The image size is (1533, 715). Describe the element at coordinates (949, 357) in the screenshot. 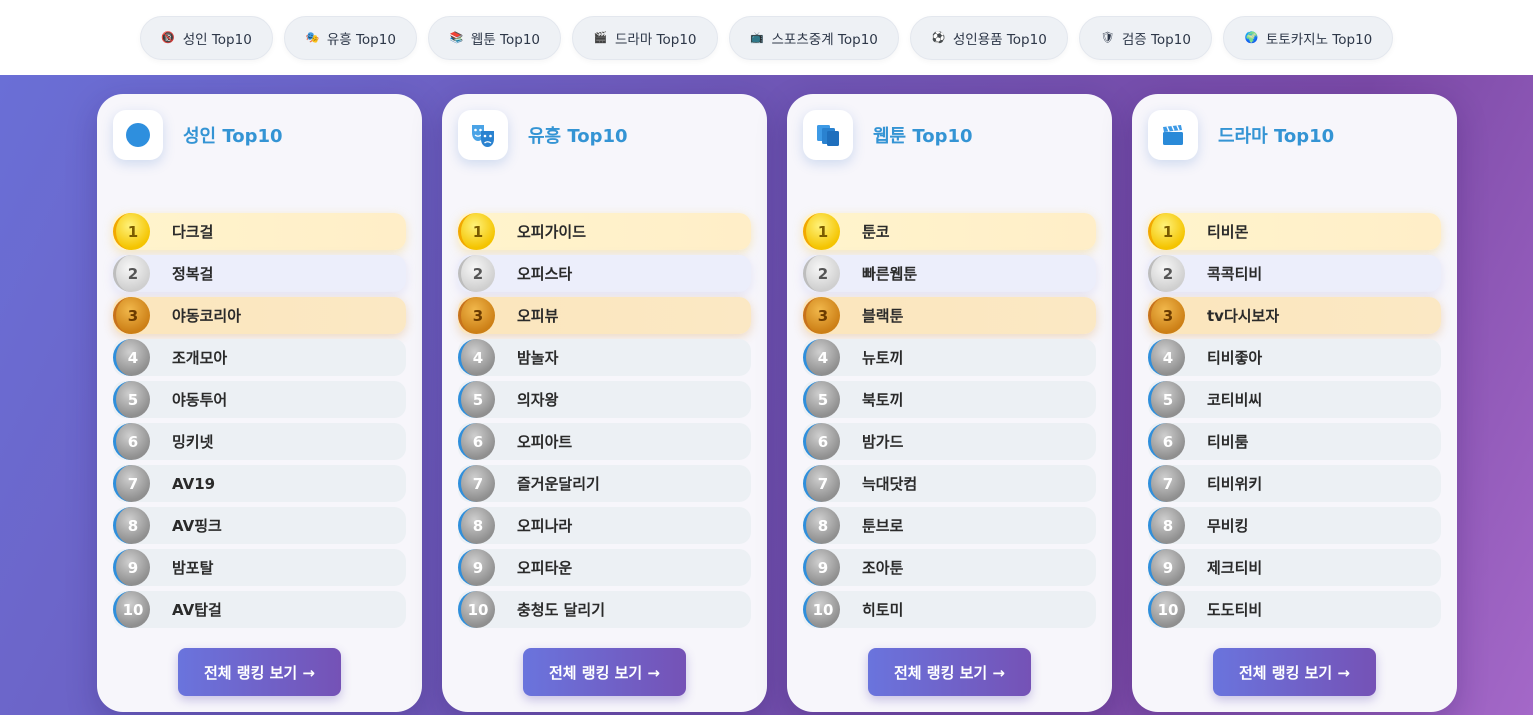

I see `ranking-row: 4 뉴토끼` at that location.